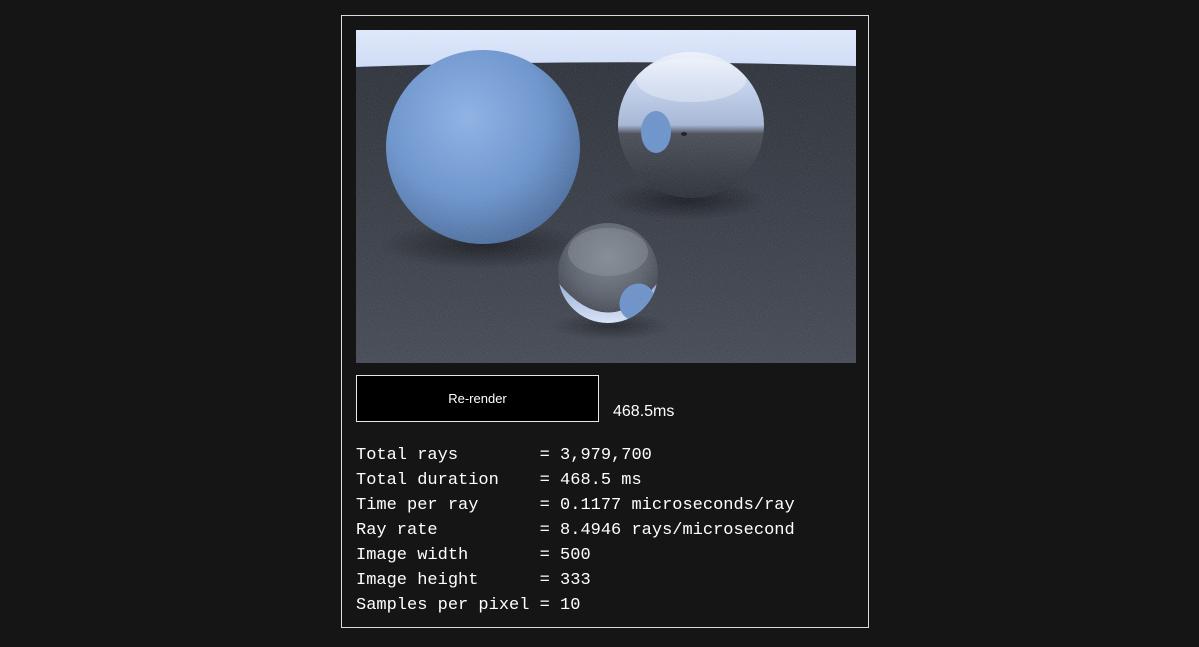  What do you see at coordinates (448, 555) in the screenshot?
I see `stat-label: Image width` at bounding box center [448, 555].